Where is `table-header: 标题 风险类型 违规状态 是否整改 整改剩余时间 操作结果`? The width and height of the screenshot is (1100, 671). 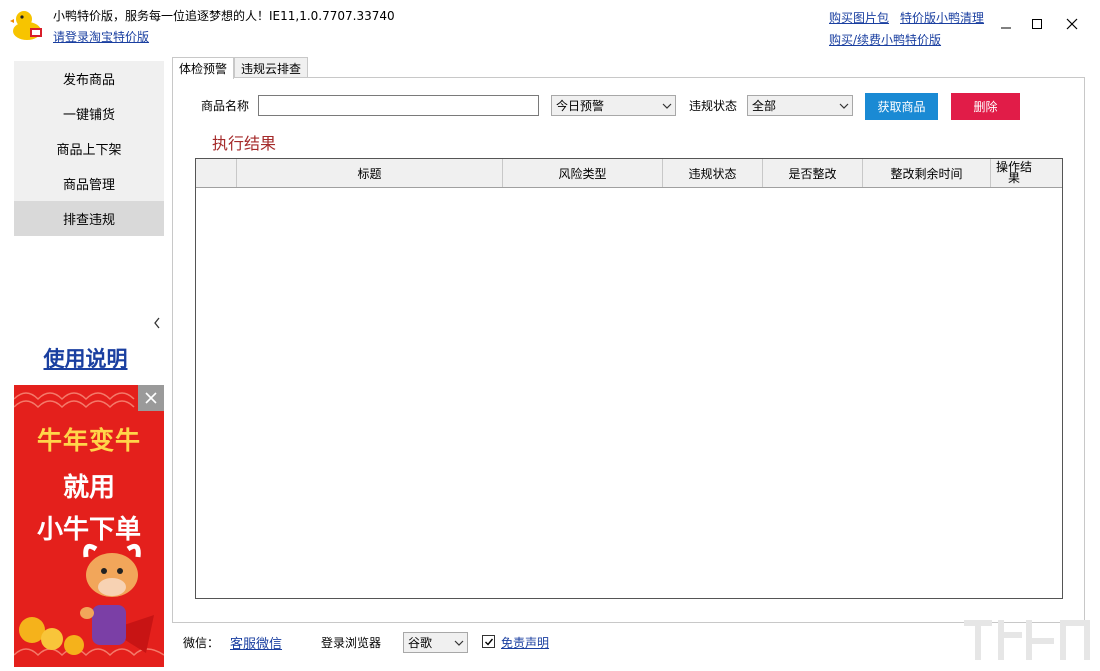 table-header: 标题 风险类型 违规状态 是否整改 整改剩余时间 操作结果 is located at coordinates (629, 173).